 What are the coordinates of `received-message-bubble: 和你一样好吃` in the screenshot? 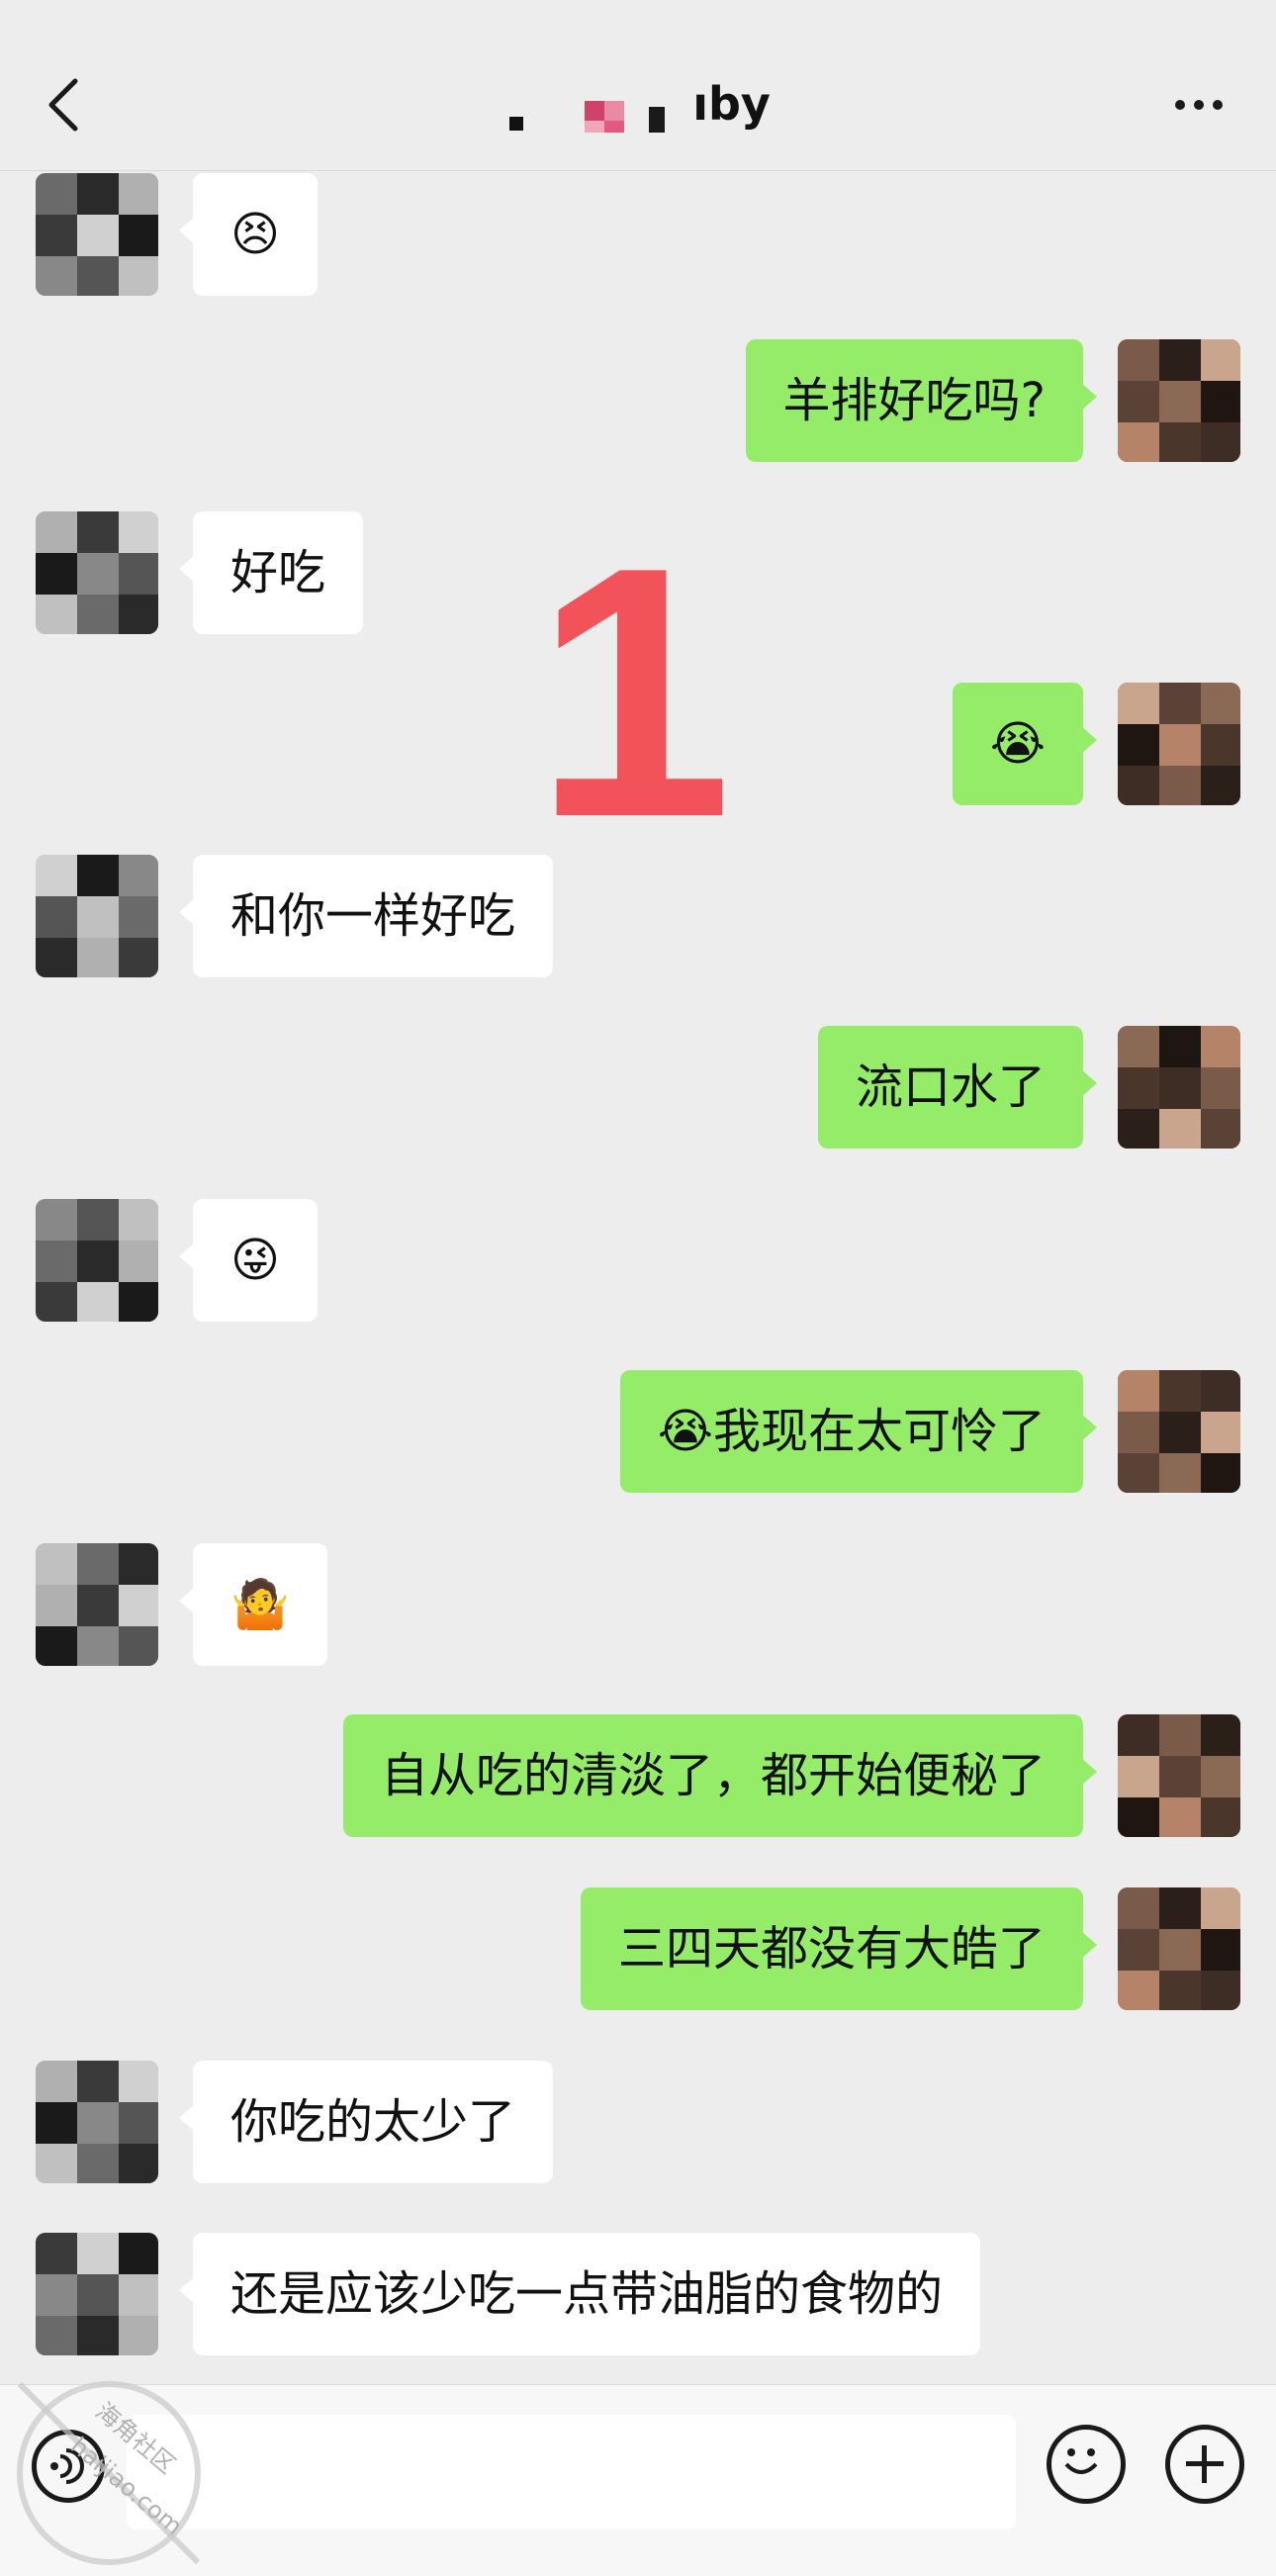 It's located at (366, 916).